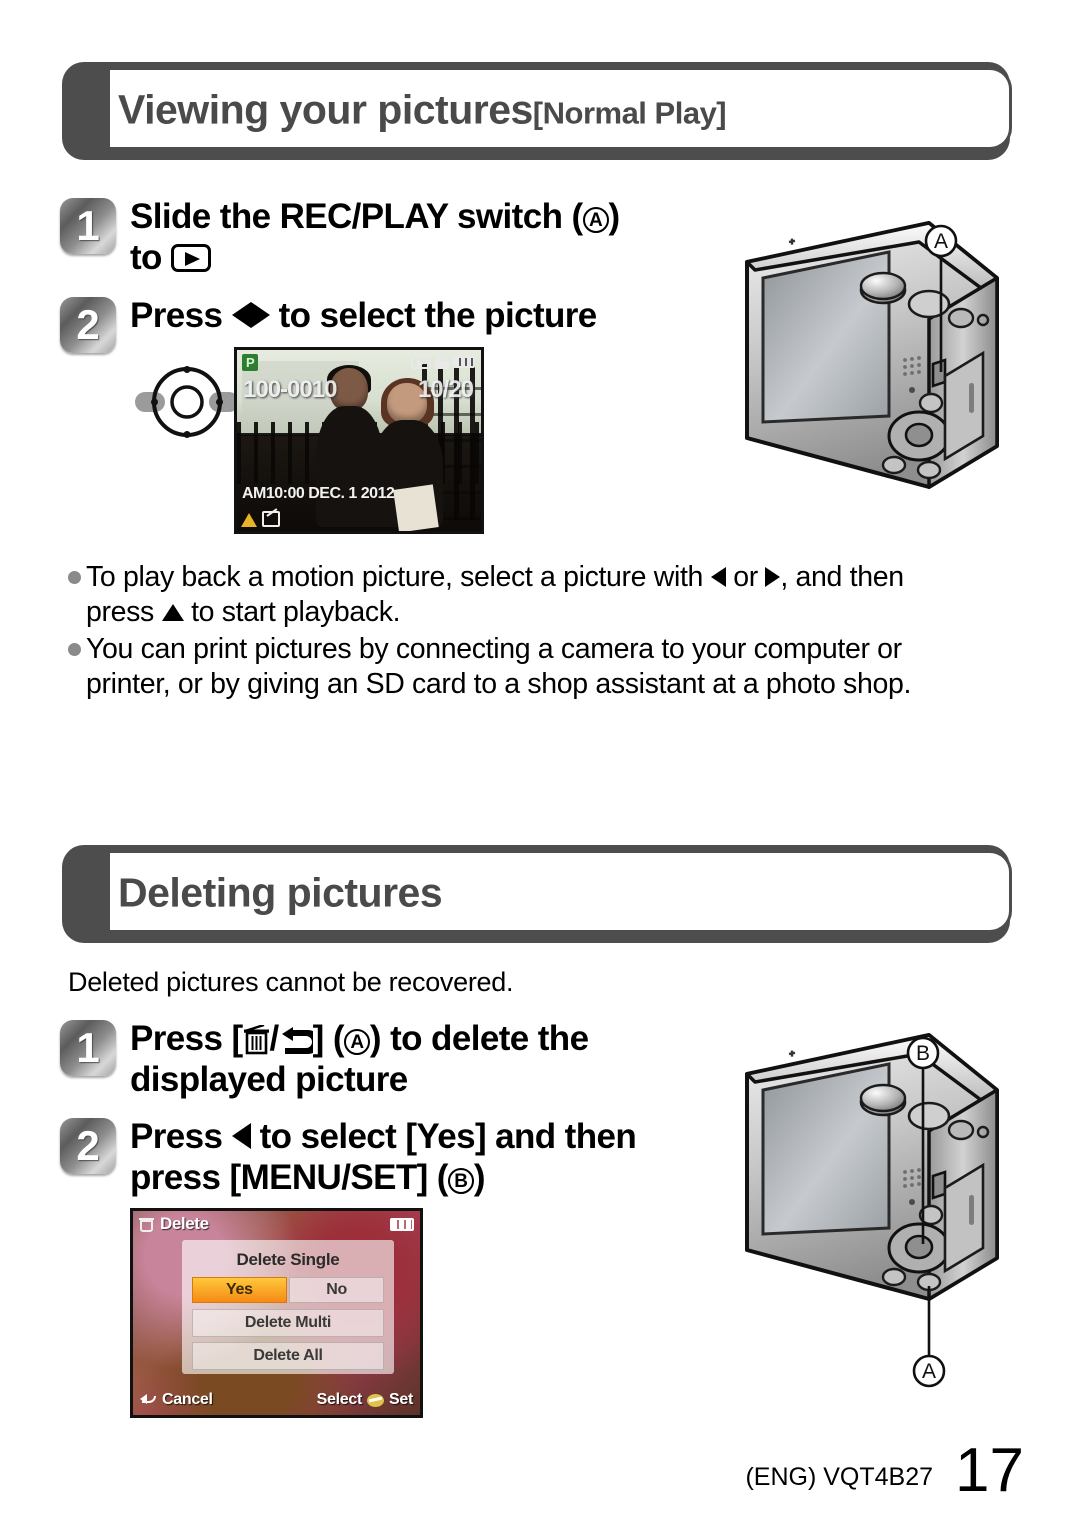 The height and width of the screenshot is (1522, 1080). What do you see at coordinates (249, 520) in the screenshot?
I see `warning-icon` at bounding box center [249, 520].